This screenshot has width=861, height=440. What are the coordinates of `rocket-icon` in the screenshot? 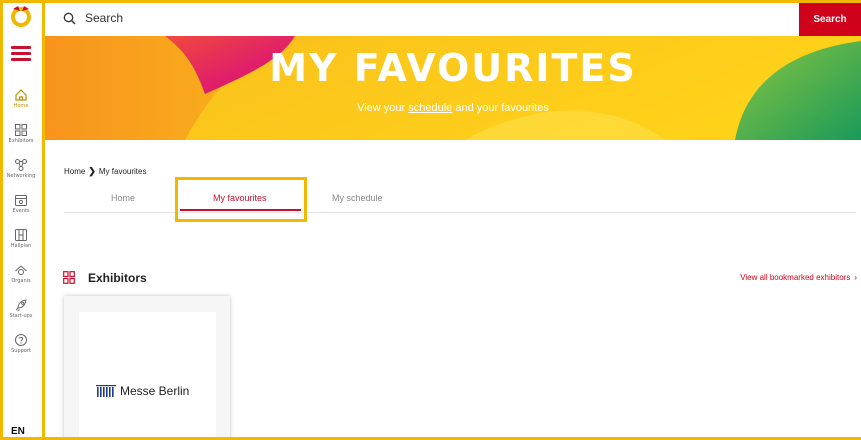 It's located at (21, 305).